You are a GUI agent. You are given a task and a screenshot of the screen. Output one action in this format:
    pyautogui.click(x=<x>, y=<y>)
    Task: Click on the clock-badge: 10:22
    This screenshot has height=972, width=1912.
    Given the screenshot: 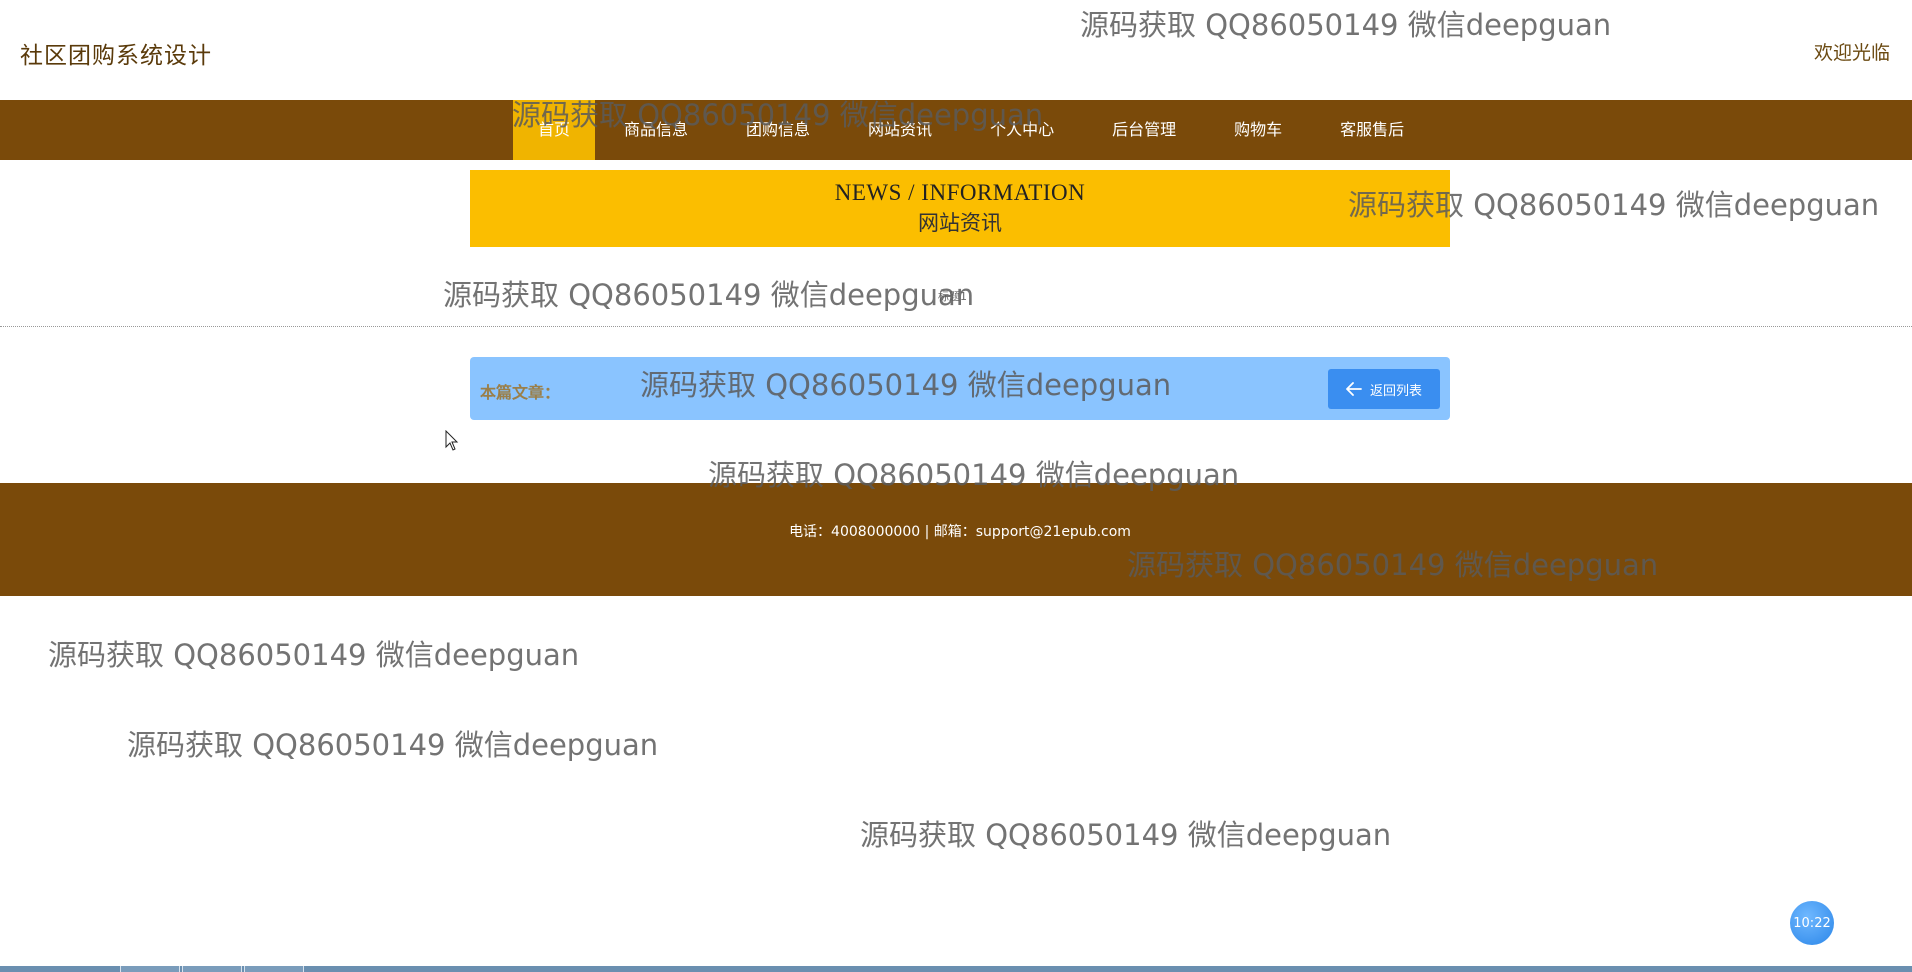 What is the action you would take?
    pyautogui.click(x=1812, y=923)
    